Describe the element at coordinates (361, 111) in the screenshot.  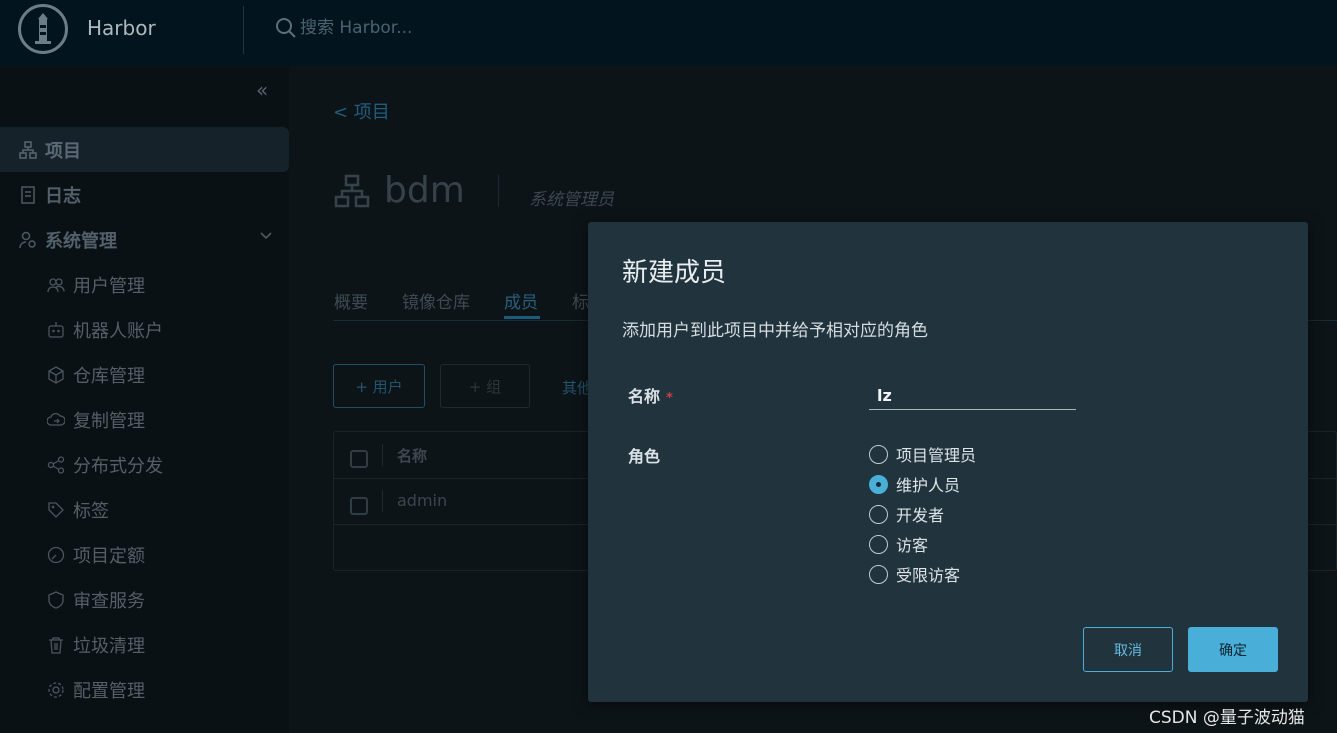
I see `back-to-projects-link: < 项目` at that location.